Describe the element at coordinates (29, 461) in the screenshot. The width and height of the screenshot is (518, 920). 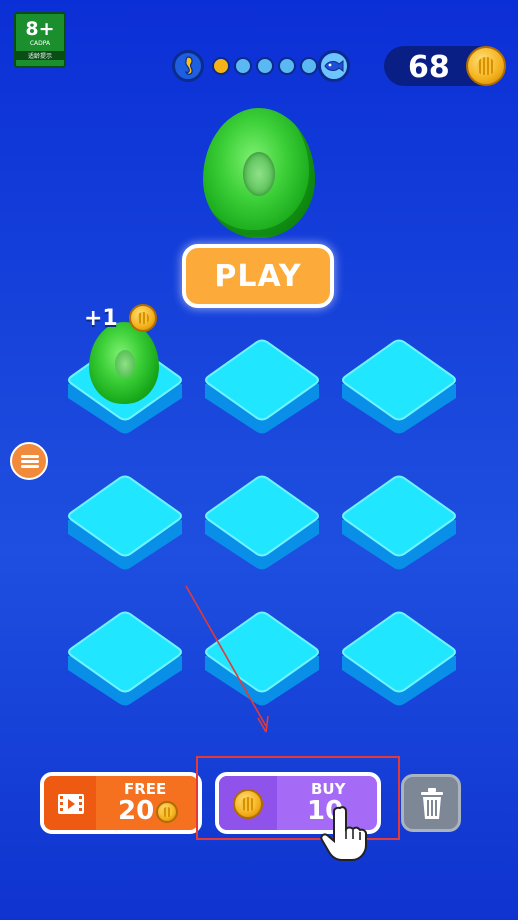
I see `menu-list-button` at that location.